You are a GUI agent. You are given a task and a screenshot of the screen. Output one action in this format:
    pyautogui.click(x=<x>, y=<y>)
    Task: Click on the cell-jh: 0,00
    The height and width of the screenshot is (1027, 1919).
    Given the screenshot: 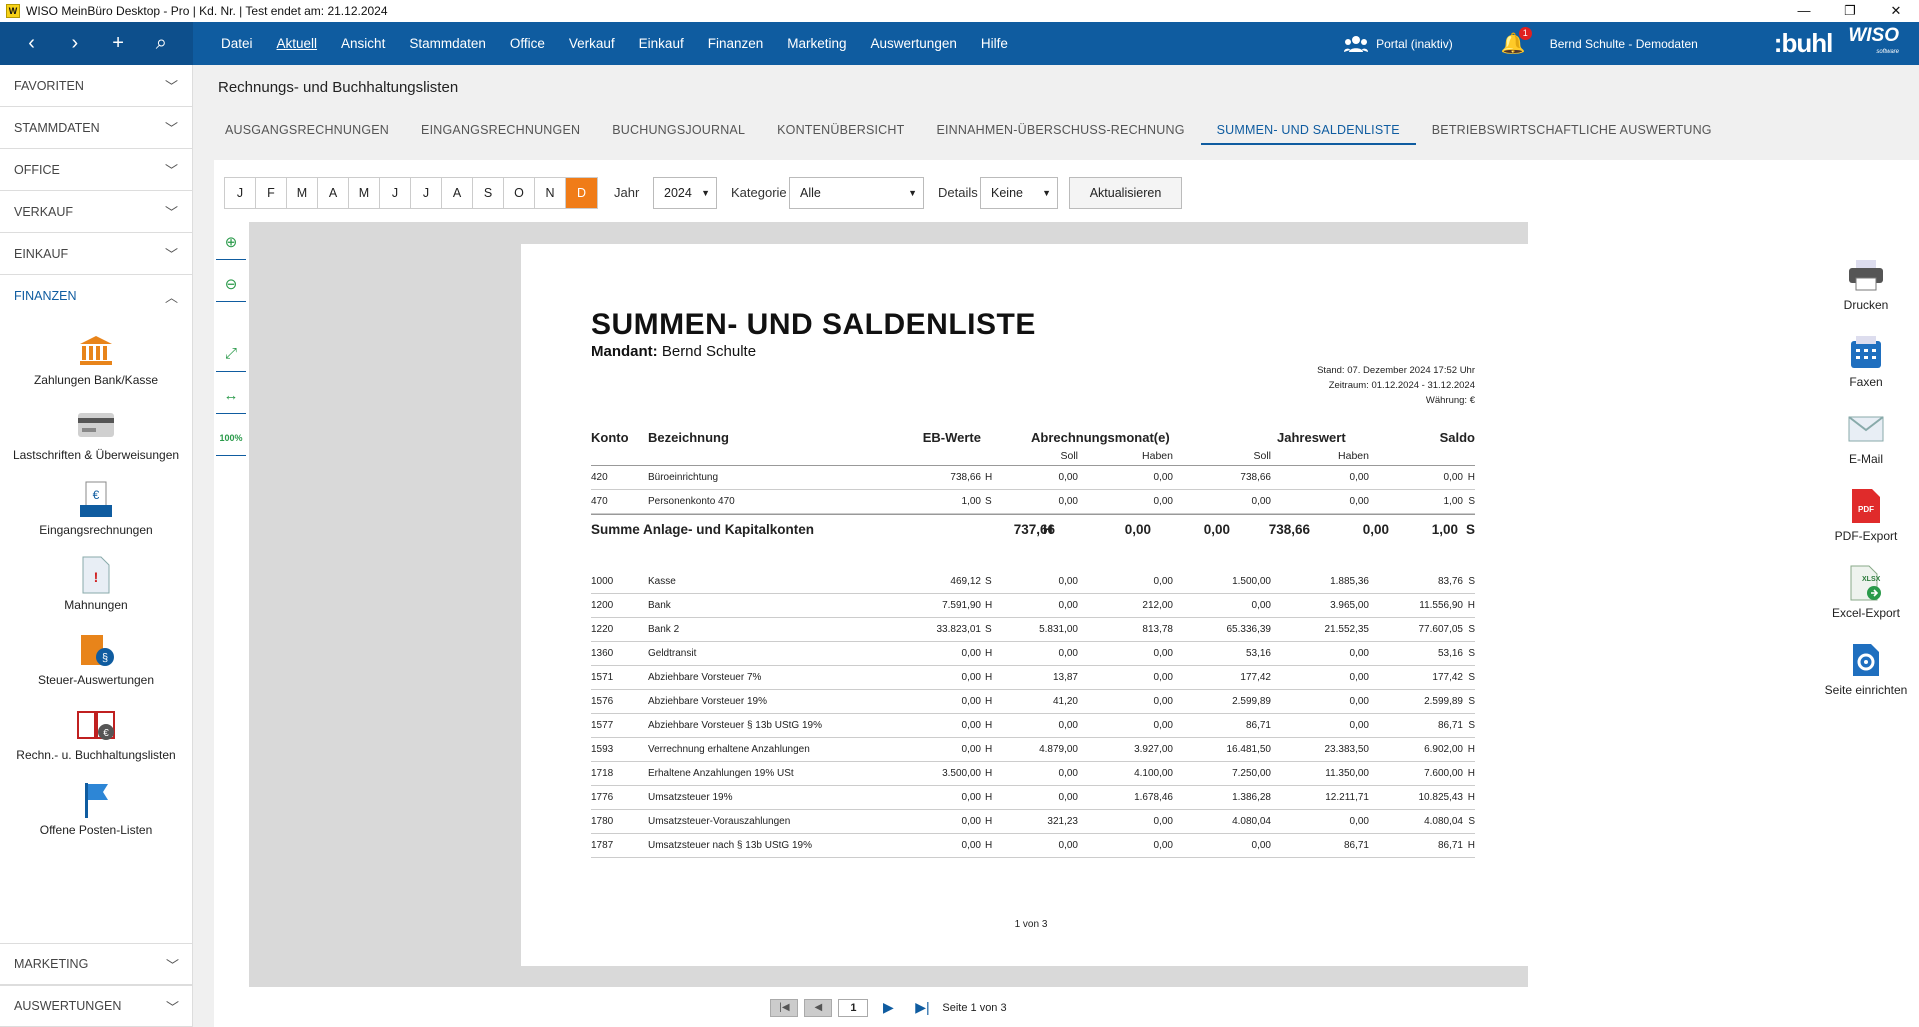 What is the action you would take?
    pyautogui.click(x=1359, y=701)
    